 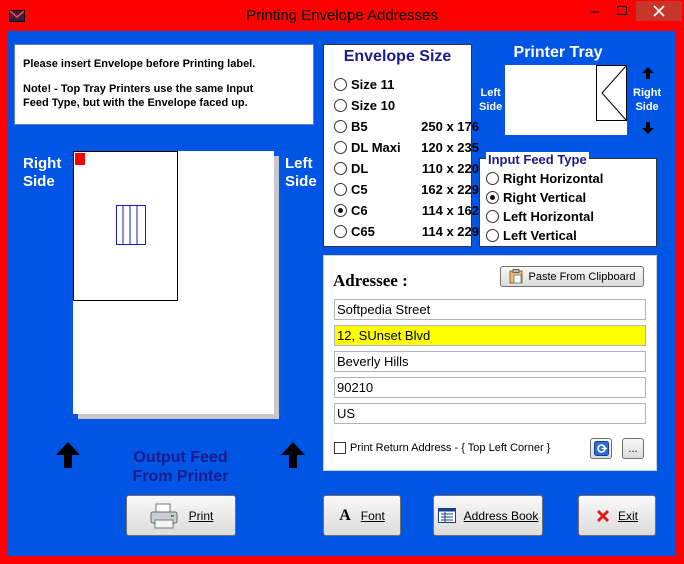 I want to click on font-button: A Font, so click(x=362, y=515).